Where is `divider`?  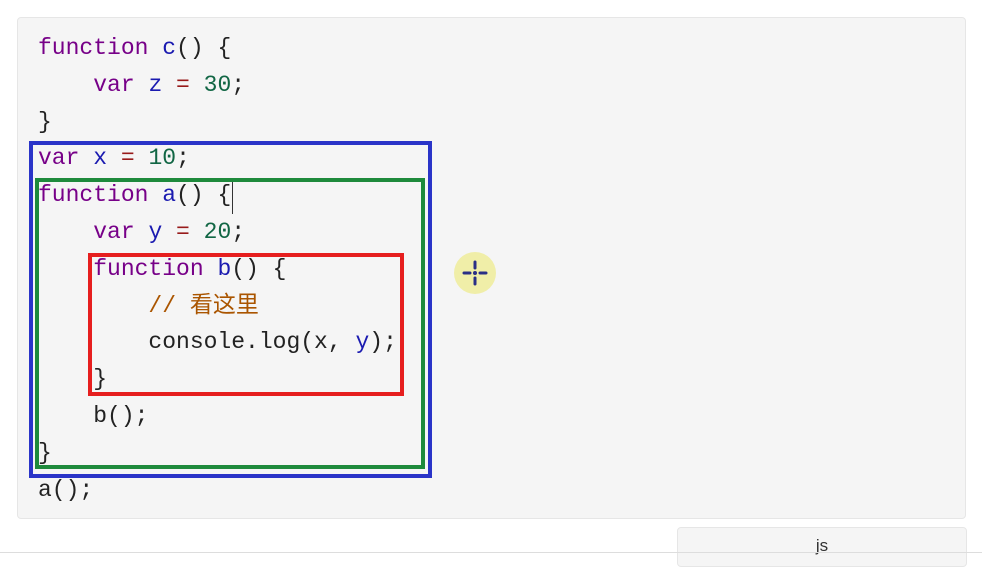
divider is located at coordinates (491, 552).